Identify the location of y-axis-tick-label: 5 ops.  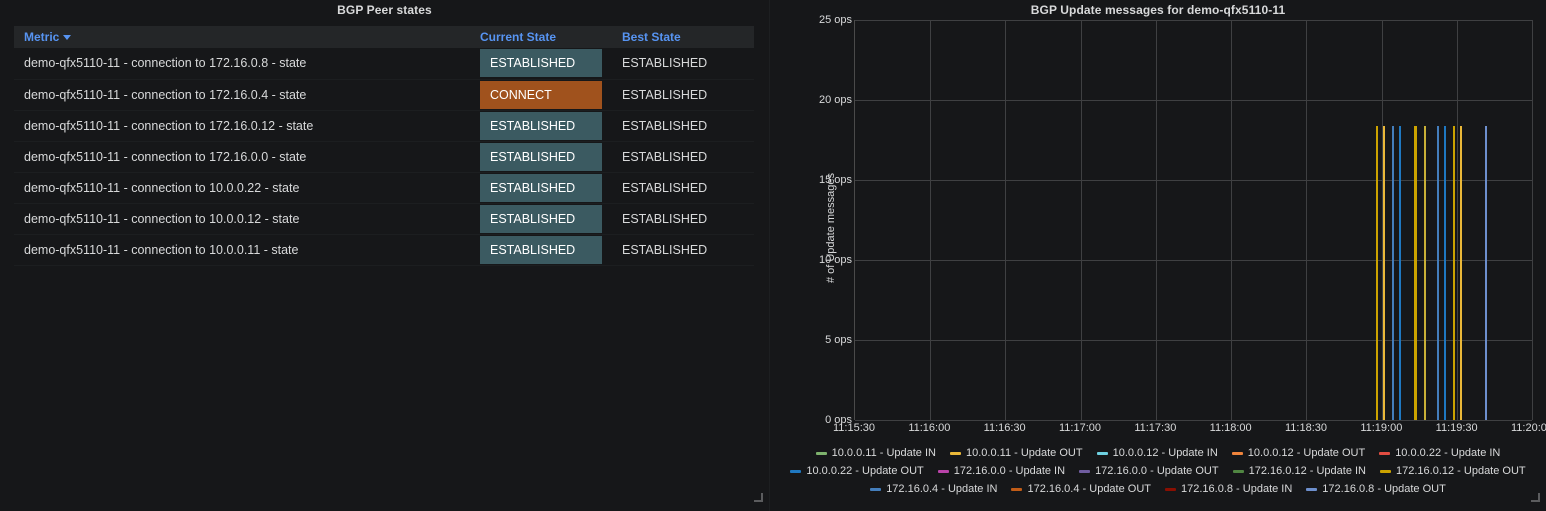
(838, 340).